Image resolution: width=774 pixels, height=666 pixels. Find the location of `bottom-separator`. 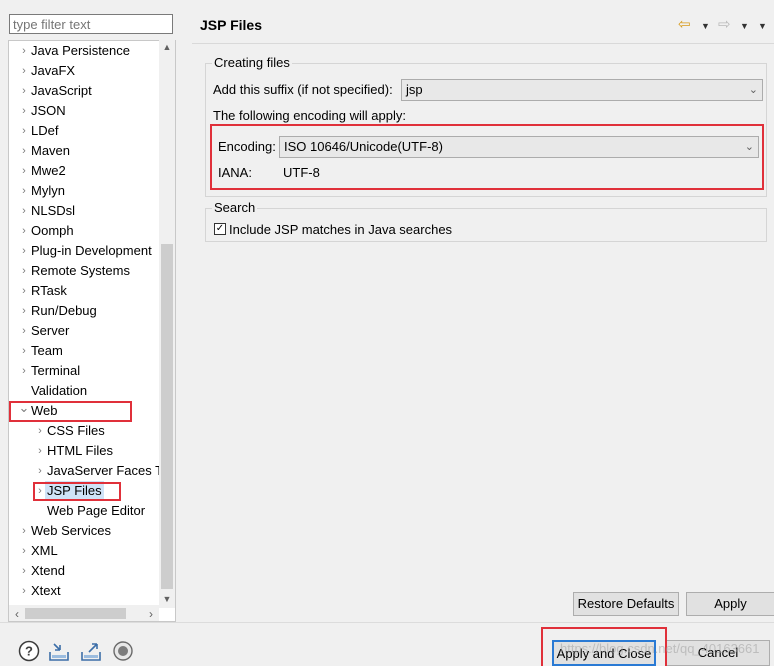

bottom-separator is located at coordinates (387, 622).